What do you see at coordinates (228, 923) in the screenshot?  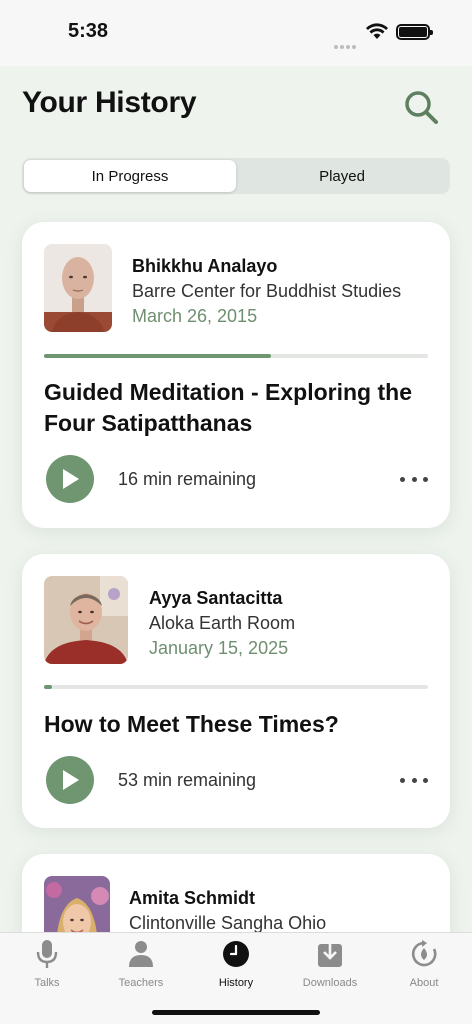 I see `venue-name: Clintonville Sangha Ohio` at bounding box center [228, 923].